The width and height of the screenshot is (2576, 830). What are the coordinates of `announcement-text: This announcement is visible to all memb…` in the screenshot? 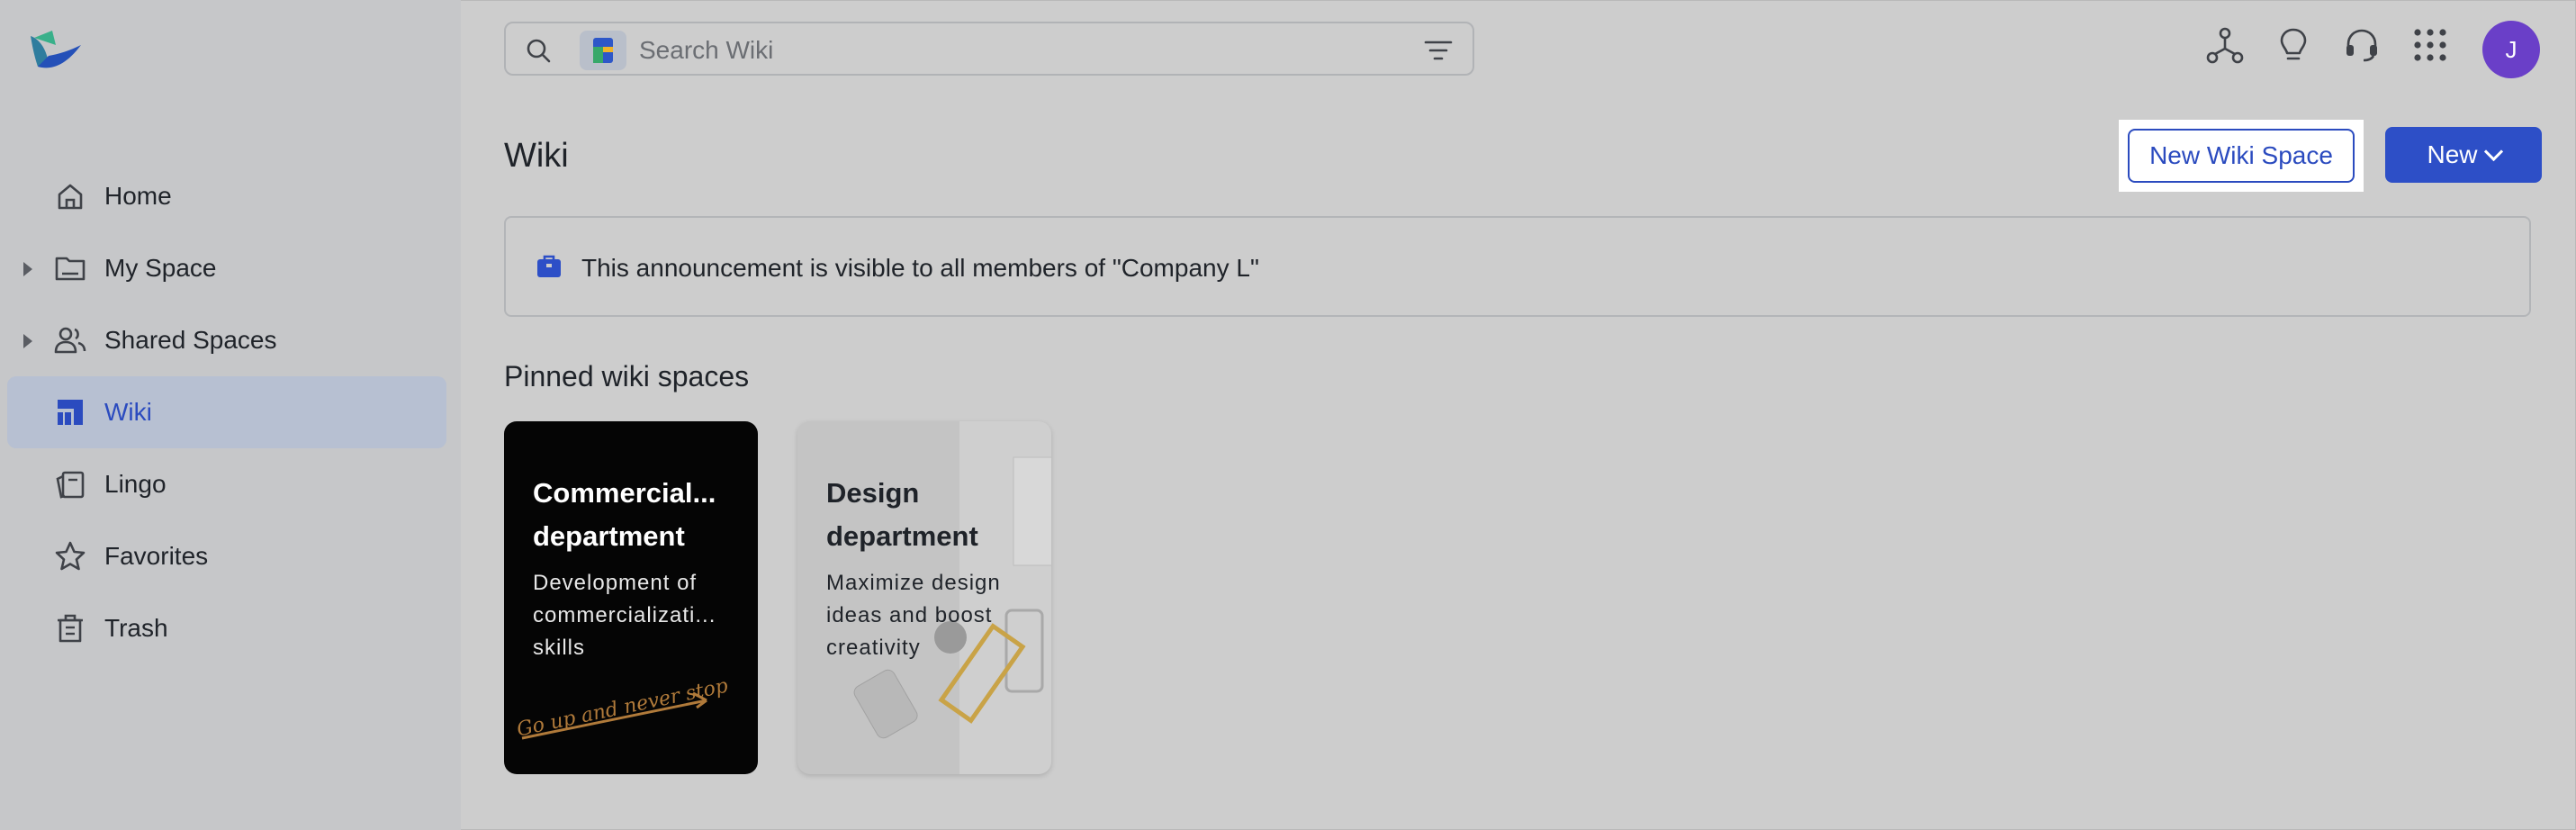 It's located at (920, 268).